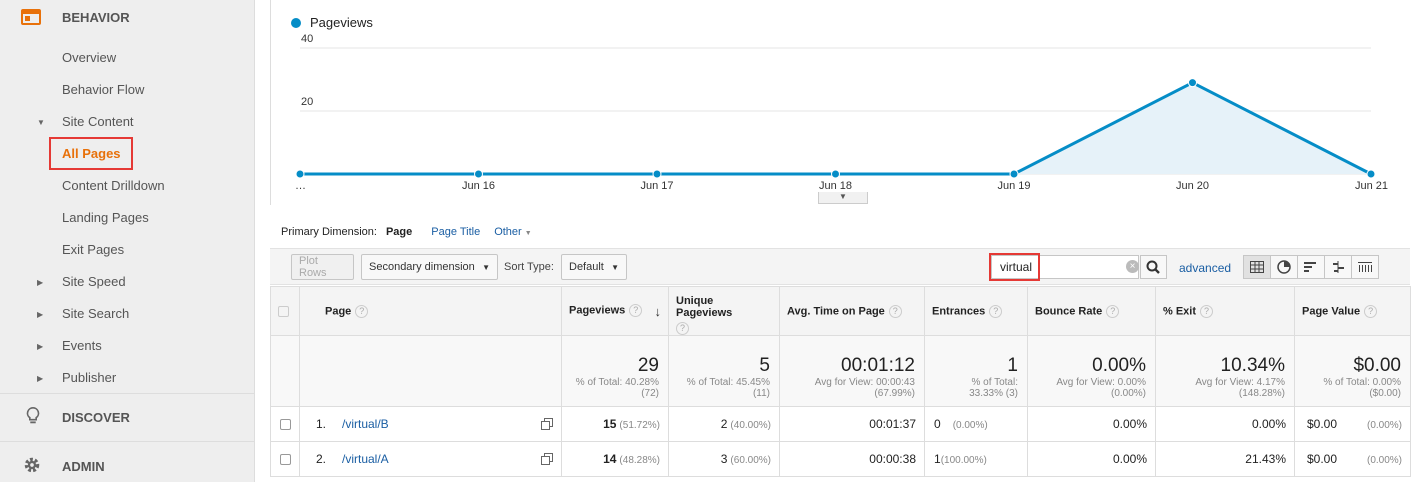 Image resolution: width=1421 pixels, height=482 pixels. I want to click on total-sub: Avg for View: 4.17%, so click(1240, 382).